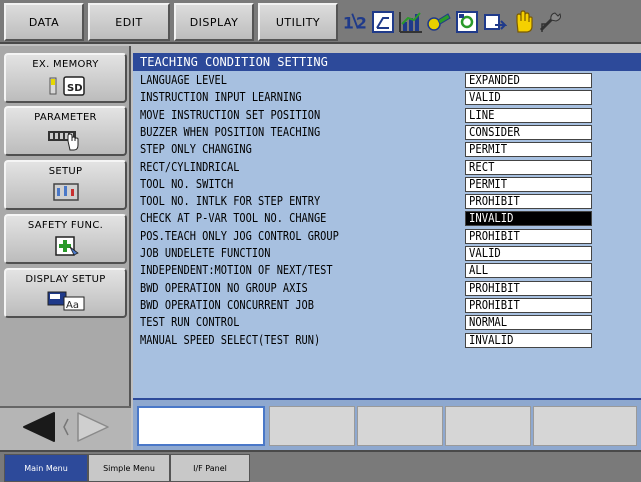  What do you see at coordinates (387, 340) in the screenshot?
I see `setting-row: MANUAL SPEED SELECT(TEST RUN) INVALID` at bounding box center [387, 340].